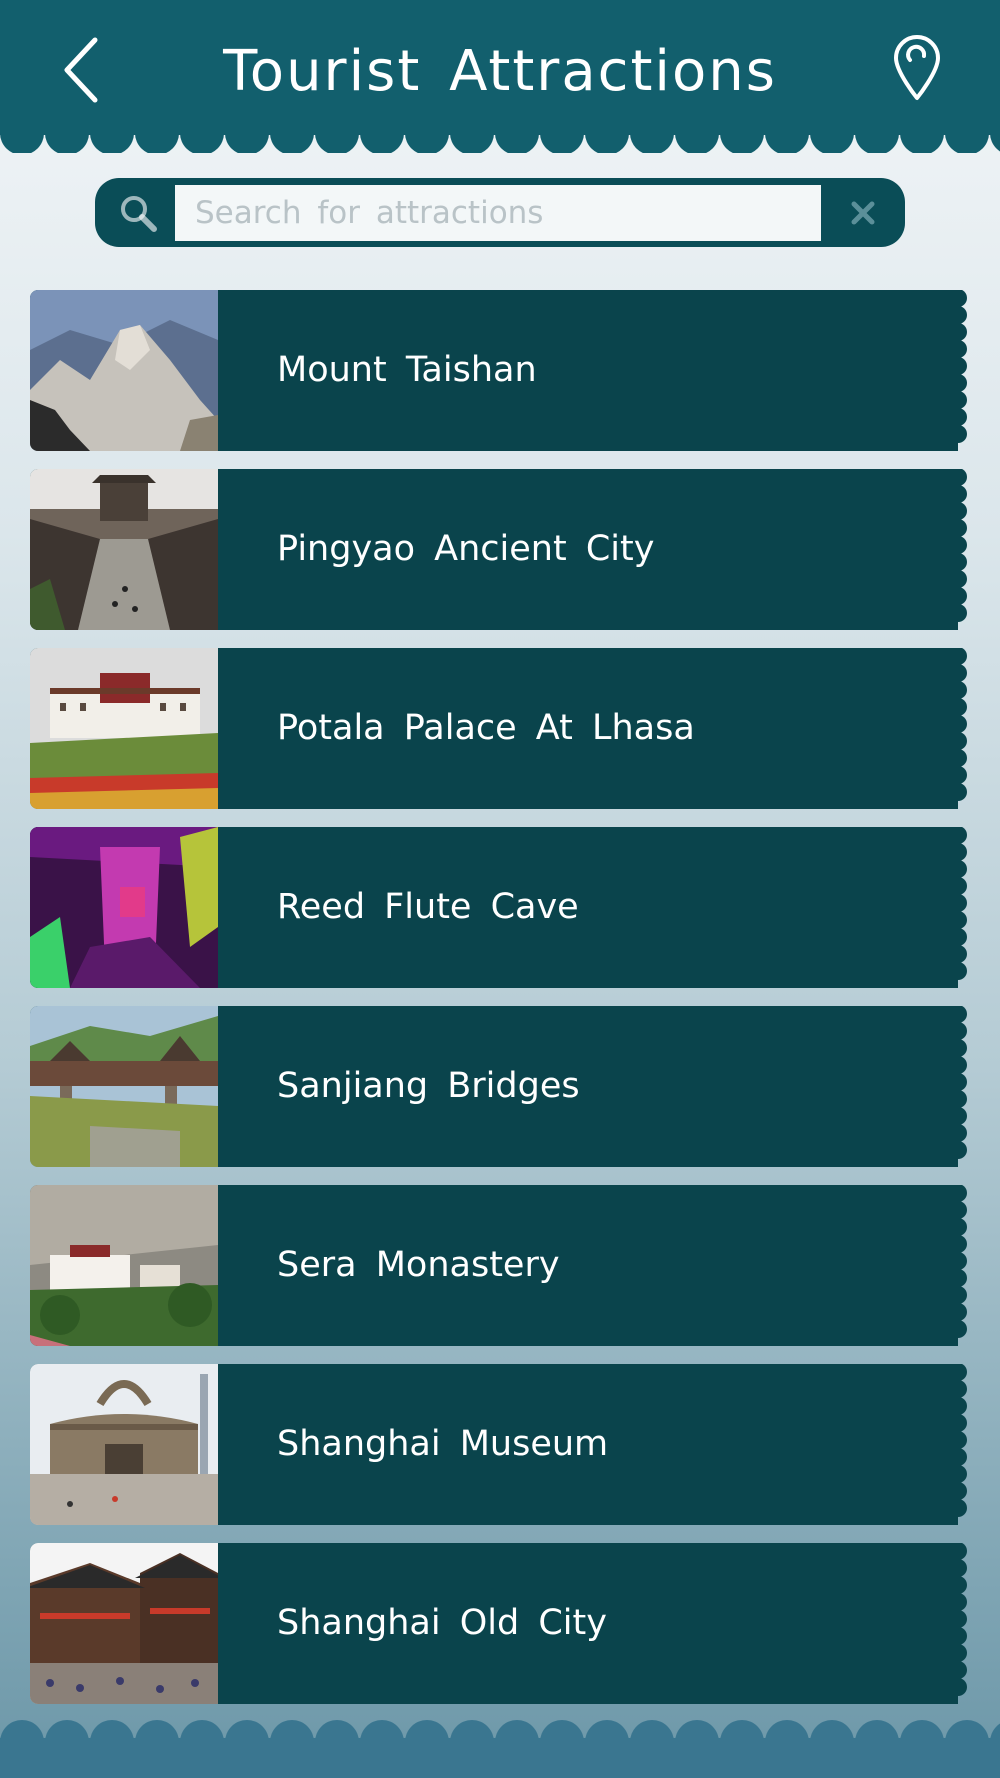 This screenshot has height=1778, width=1000. I want to click on old-city-thumbnail, so click(124, 1623).